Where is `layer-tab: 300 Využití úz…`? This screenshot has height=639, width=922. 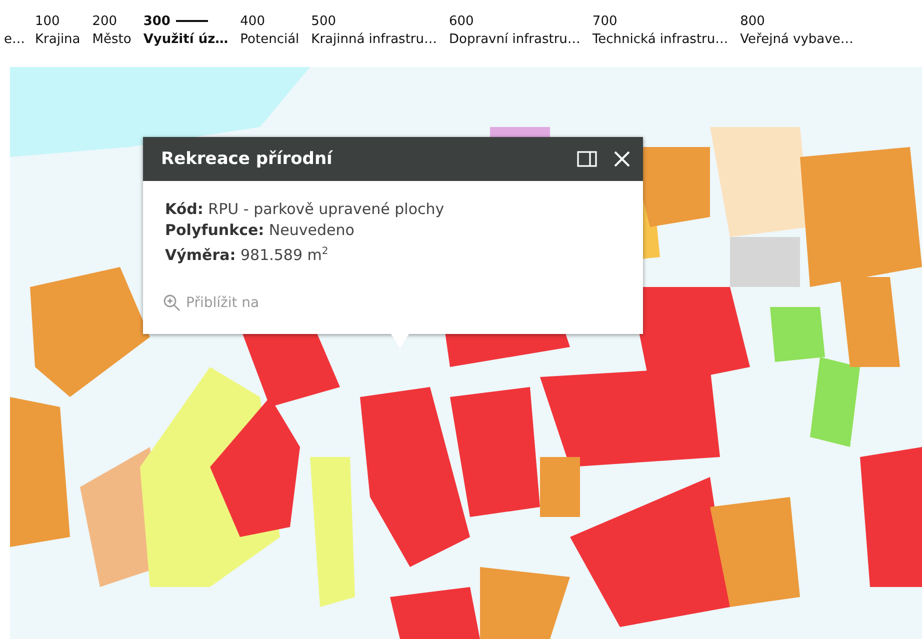
layer-tab: 300 Využití úz… is located at coordinates (185, 39).